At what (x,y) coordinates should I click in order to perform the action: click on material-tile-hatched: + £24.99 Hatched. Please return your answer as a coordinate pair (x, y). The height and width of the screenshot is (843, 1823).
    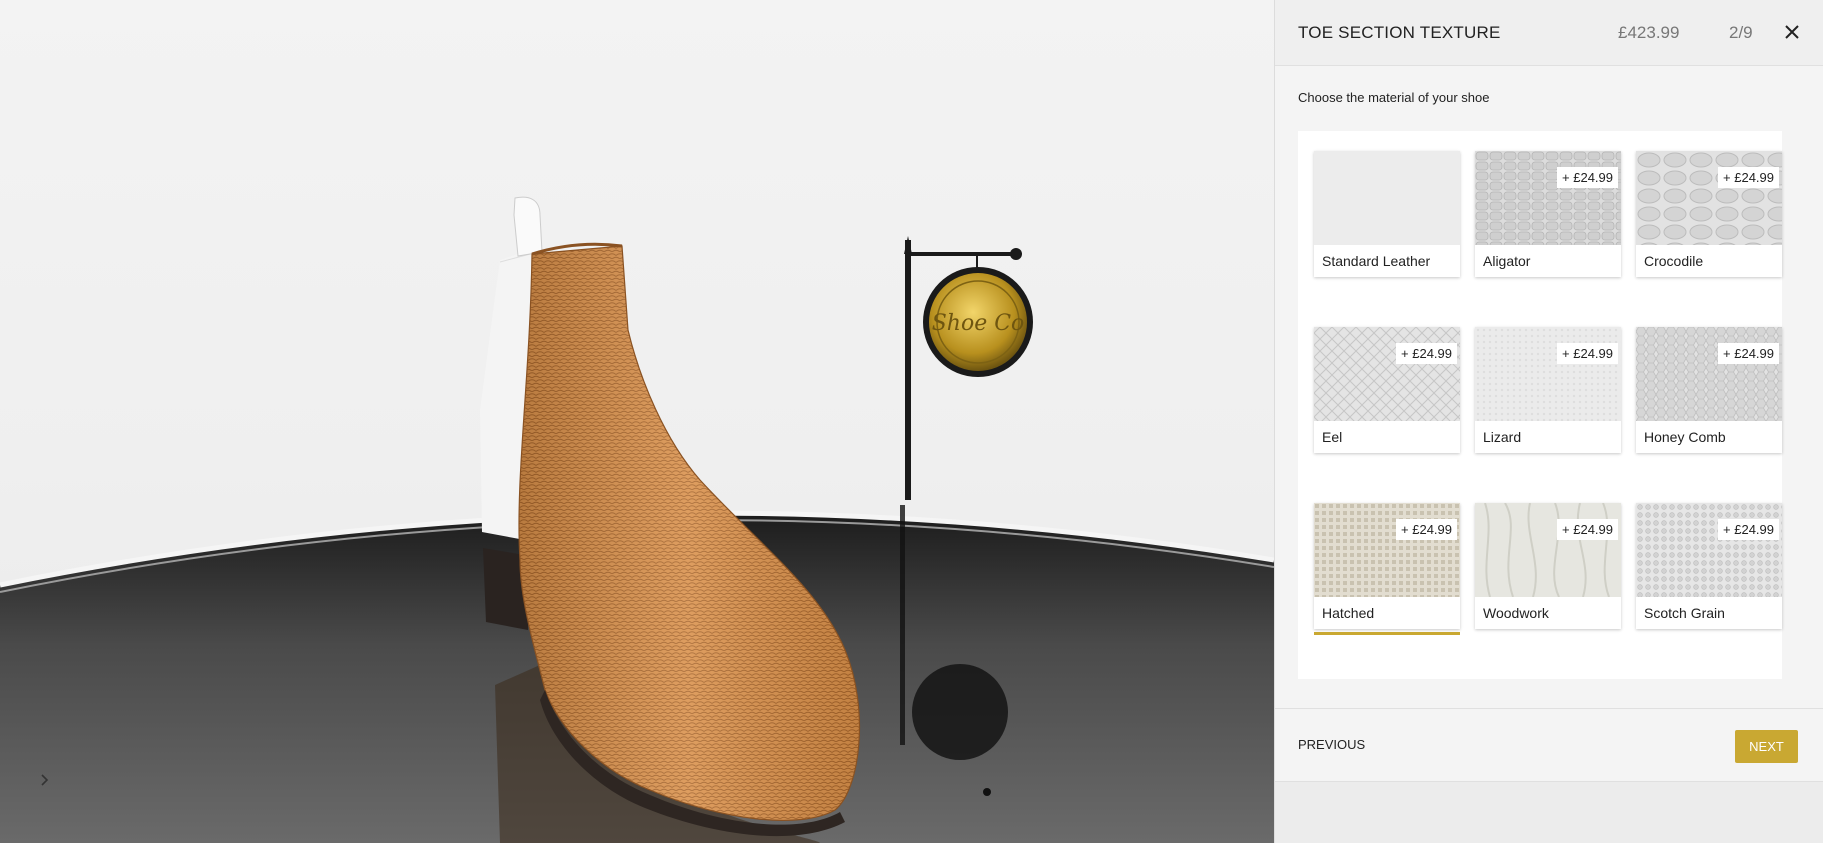
    Looking at the image, I should click on (1387, 569).